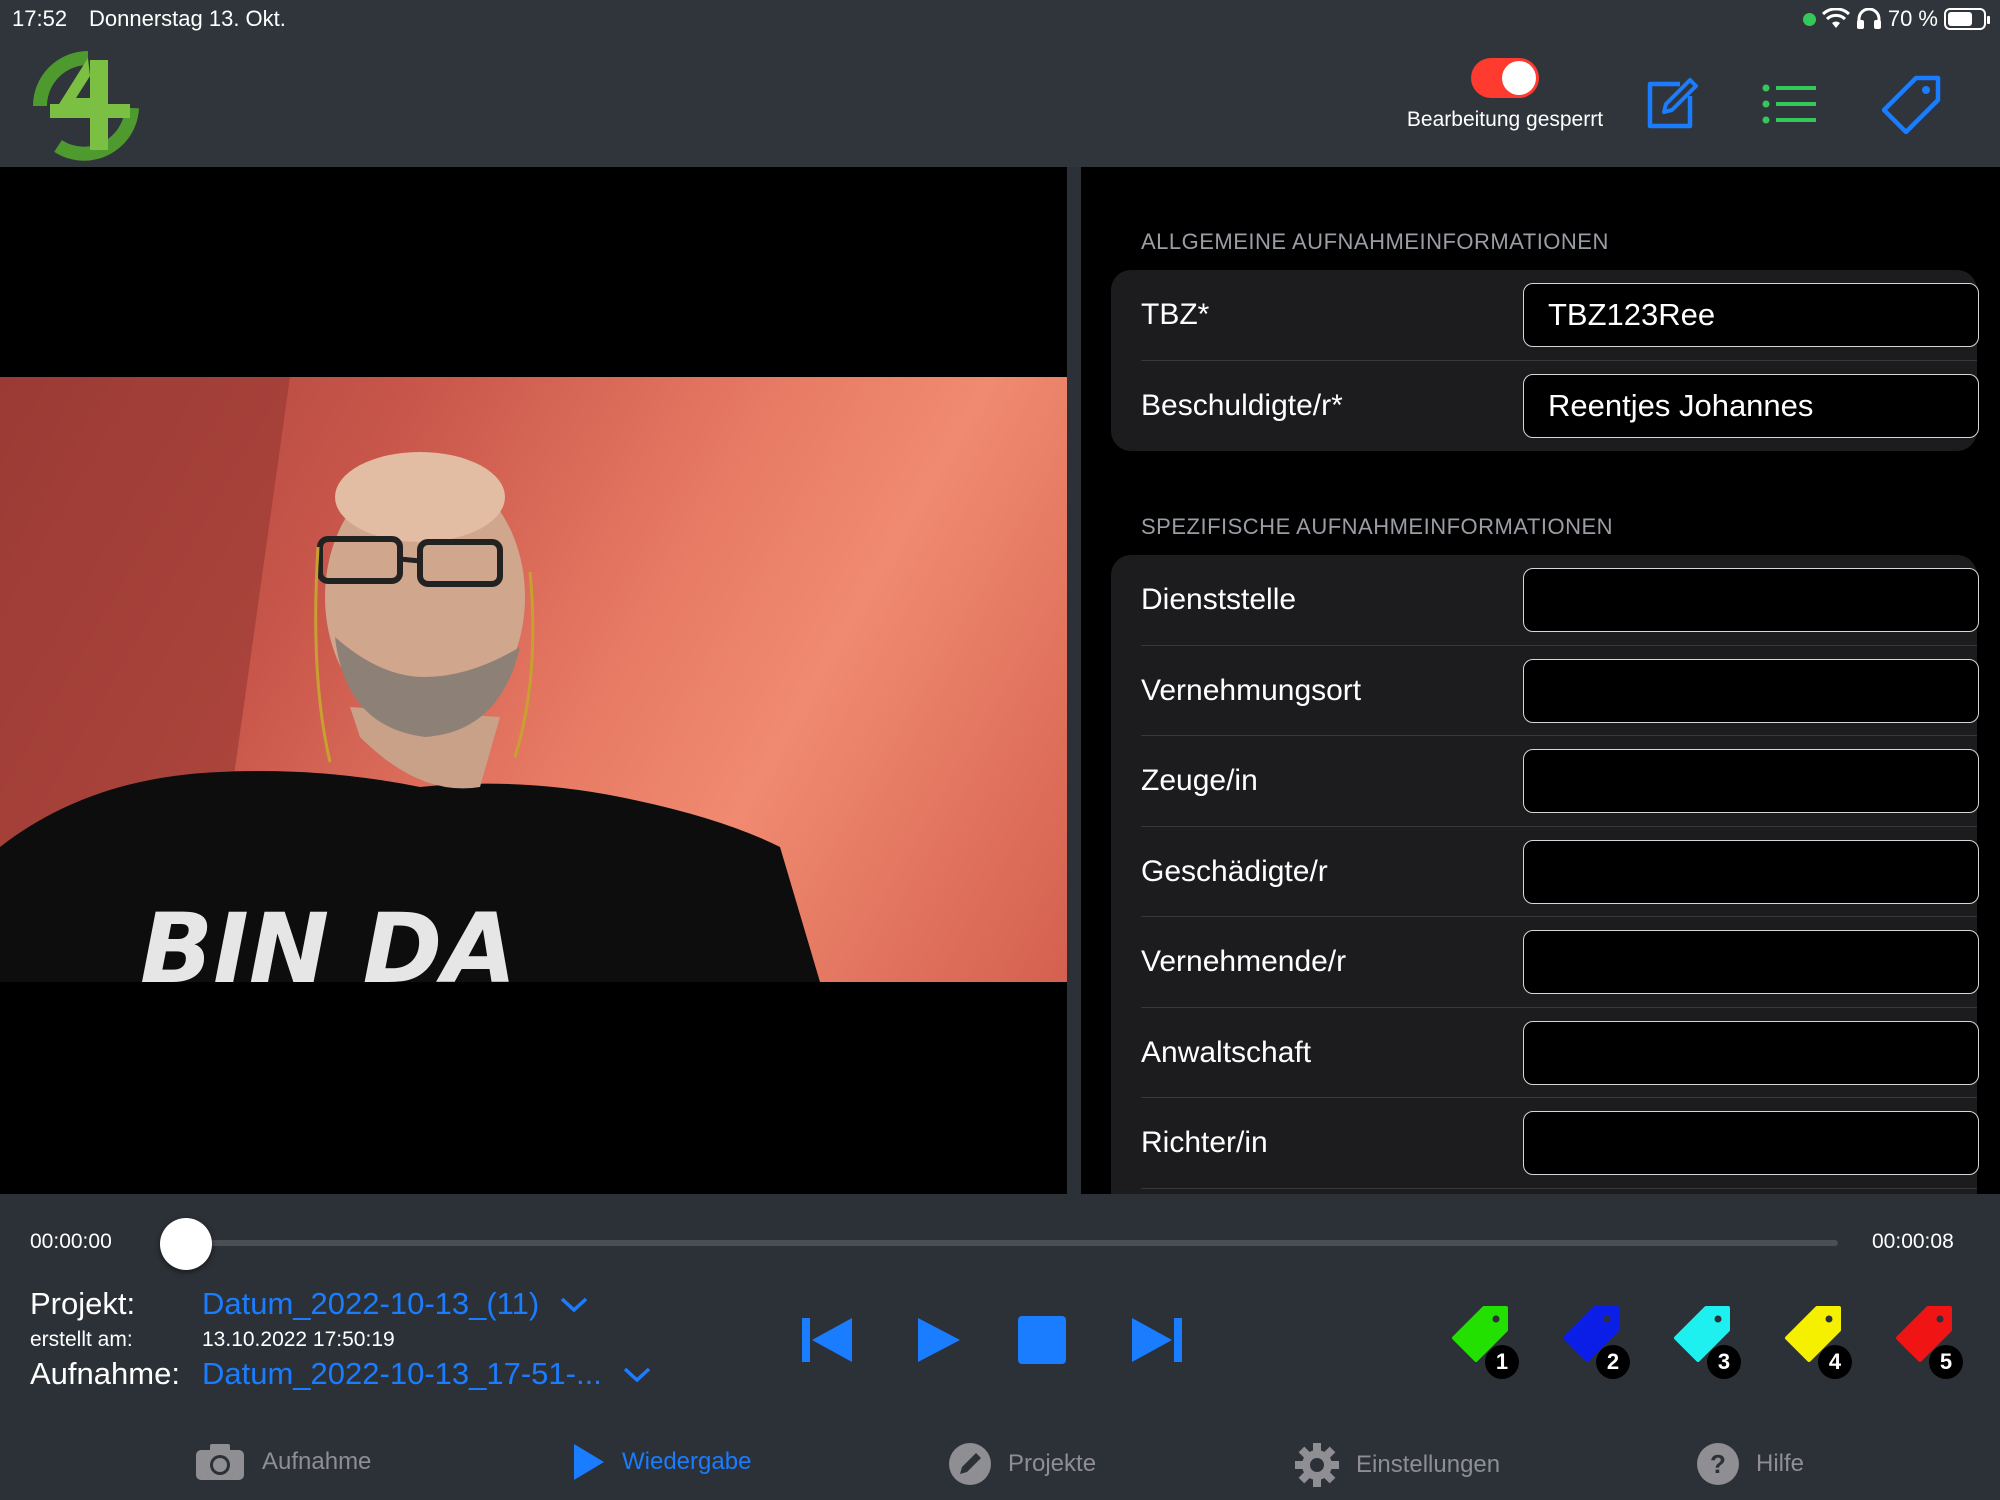 The width and height of the screenshot is (2000, 1500). I want to click on app-logo-icon, so click(86, 106).